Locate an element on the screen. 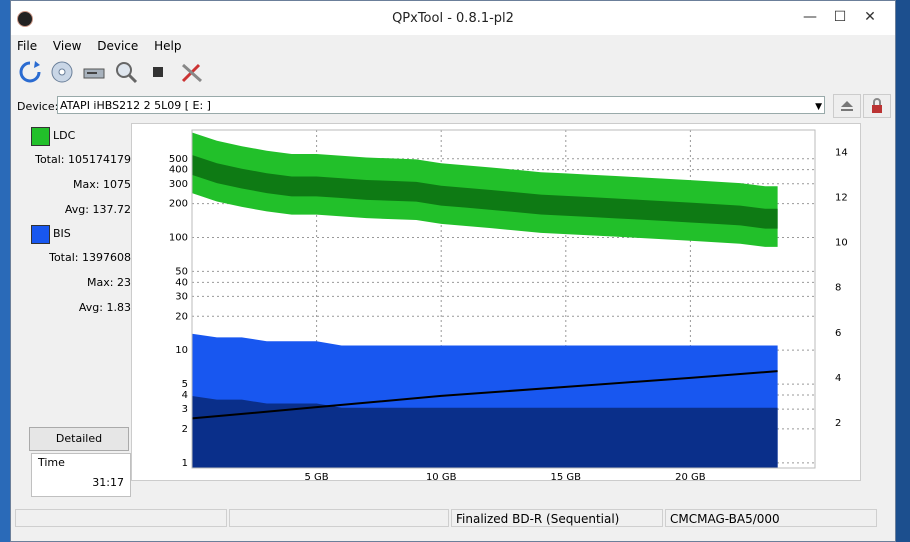  maximize-icon: ☐ is located at coordinates (840, 17).